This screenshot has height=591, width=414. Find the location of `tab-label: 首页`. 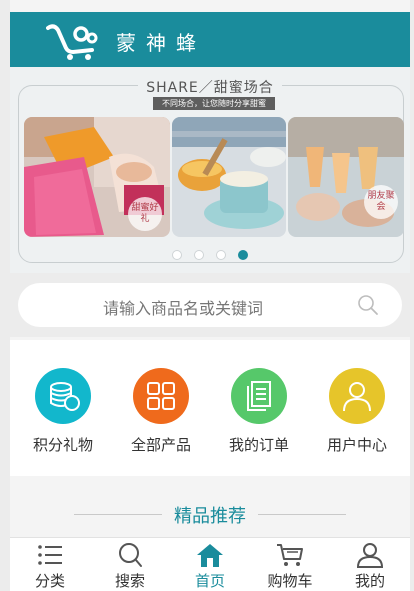

tab-label: 首页 is located at coordinates (209, 581).